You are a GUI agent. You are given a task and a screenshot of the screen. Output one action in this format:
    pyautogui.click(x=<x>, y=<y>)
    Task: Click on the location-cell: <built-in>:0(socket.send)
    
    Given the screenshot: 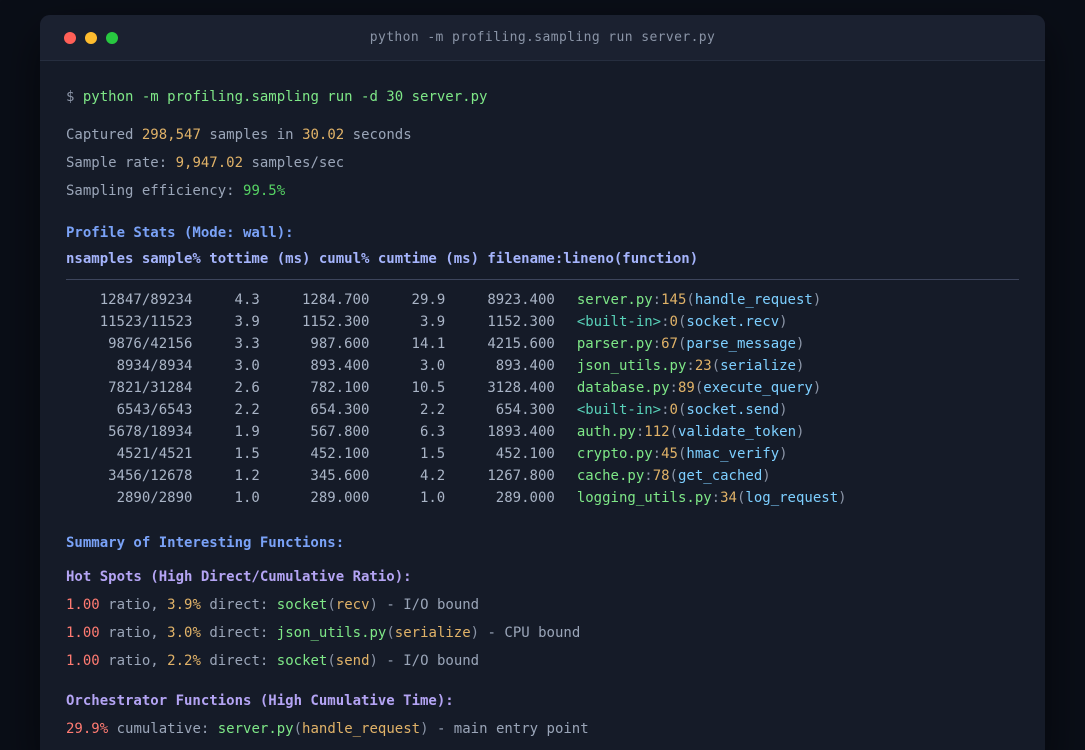 What is the action you would take?
    pyautogui.click(x=682, y=410)
    